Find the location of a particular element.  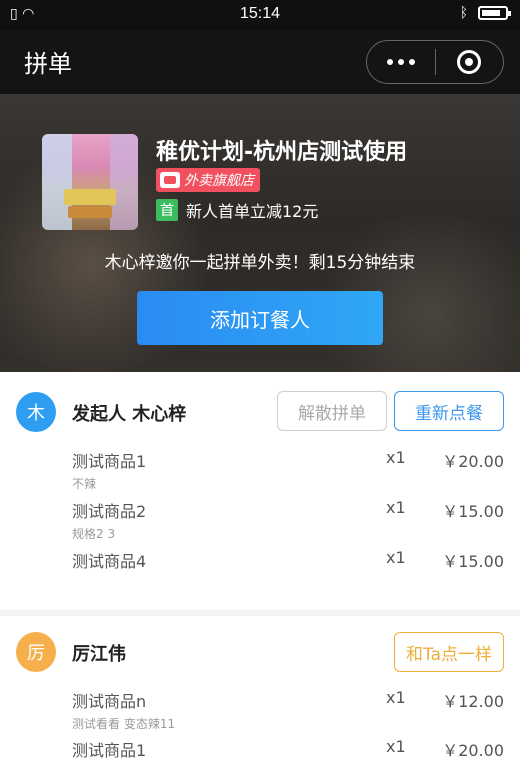

avatar: 厉 is located at coordinates (36, 652).